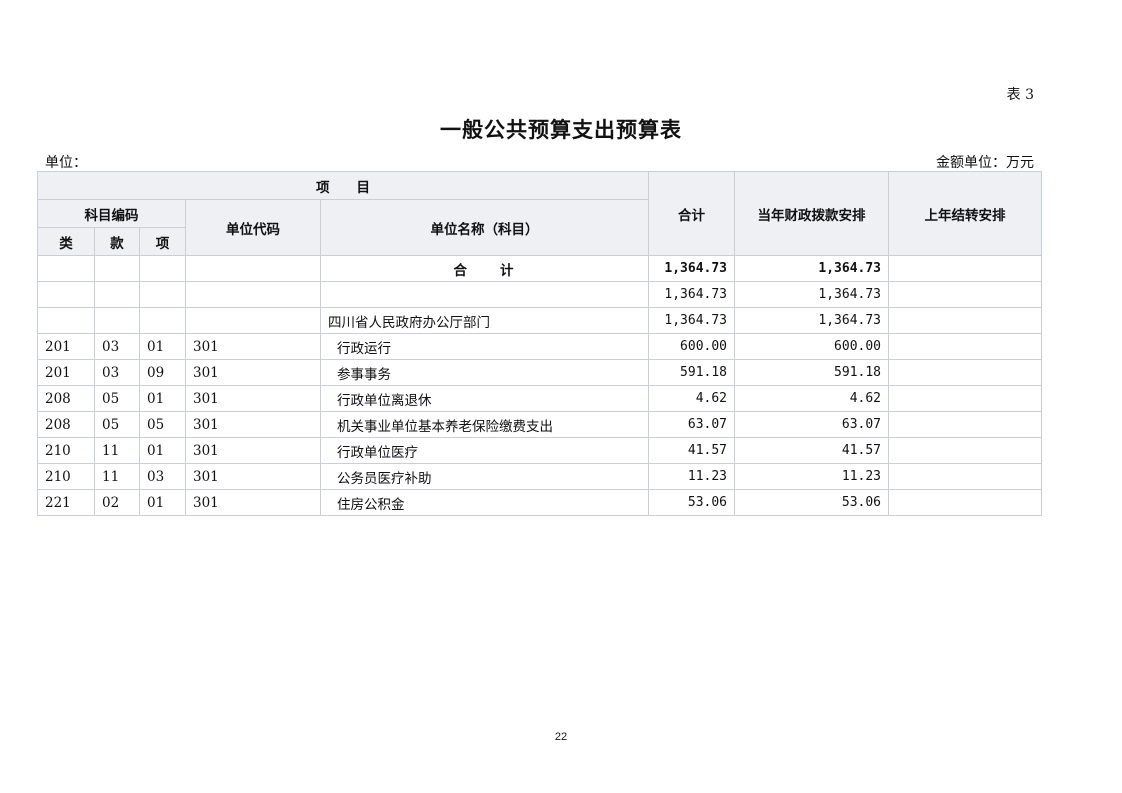  What do you see at coordinates (117, 241) in the screenshot?
I see `header-section: 款` at bounding box center [117, 241].